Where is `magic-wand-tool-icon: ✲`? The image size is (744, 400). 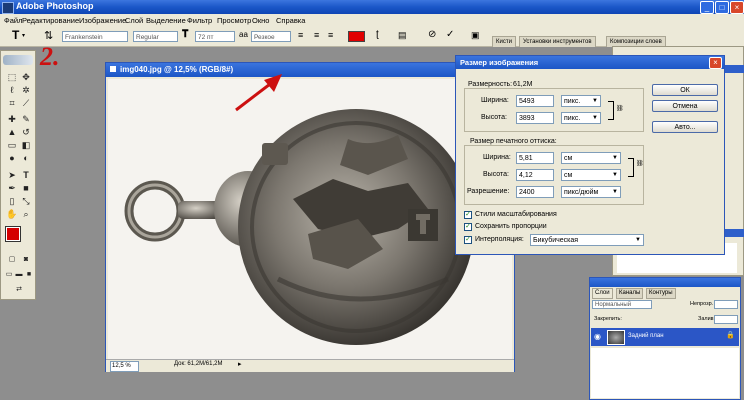
magic-wand-tool-icon: ✲ is located at coordinates (26, 90).